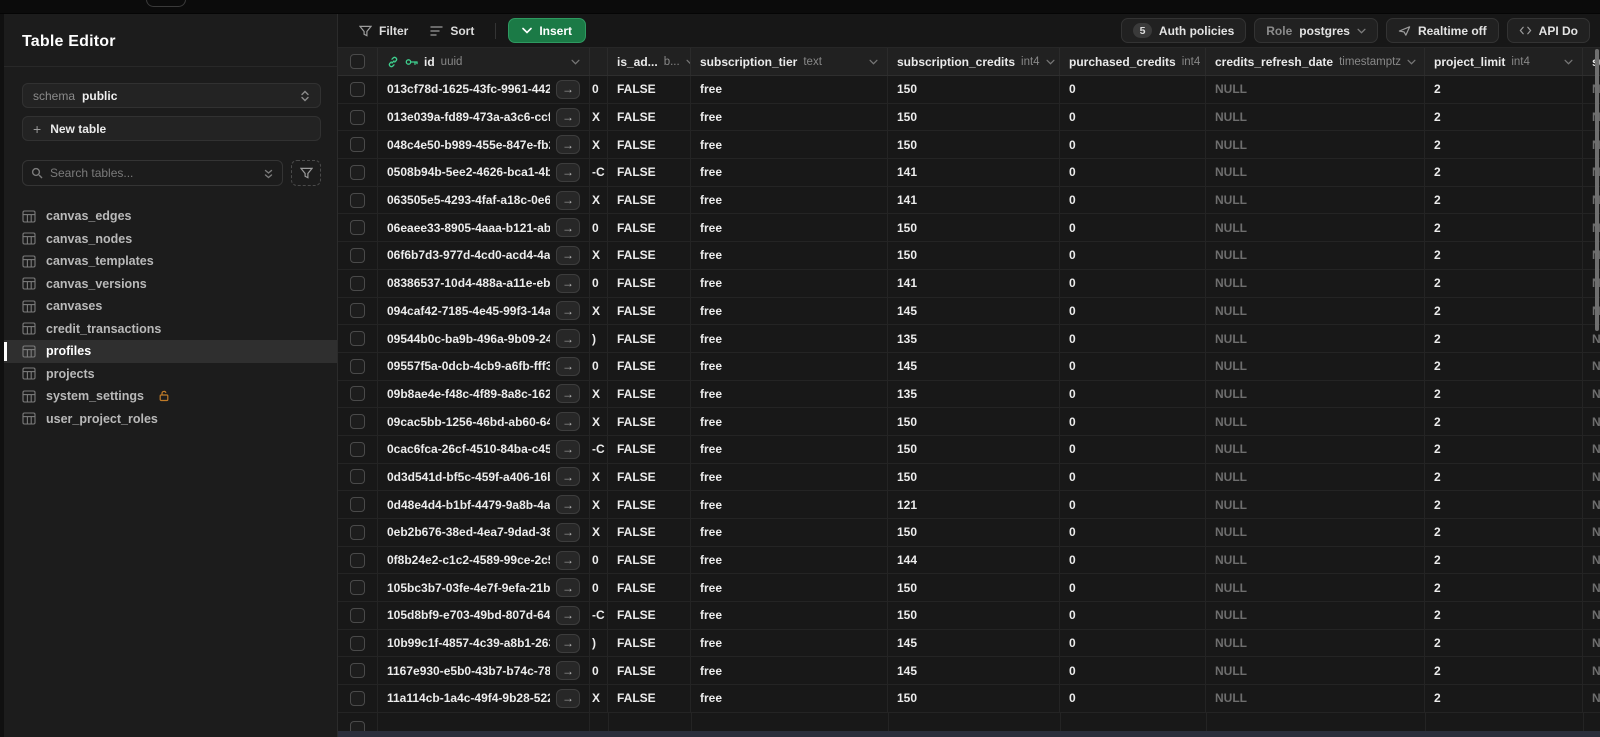 The width and height of the screenshot is (1600, 737). What do you see at coordinates (170, 261) in the screenshot?
I see `sidebar-item-canvas_templates: canvas_templates` at bounding box center [170, 261].